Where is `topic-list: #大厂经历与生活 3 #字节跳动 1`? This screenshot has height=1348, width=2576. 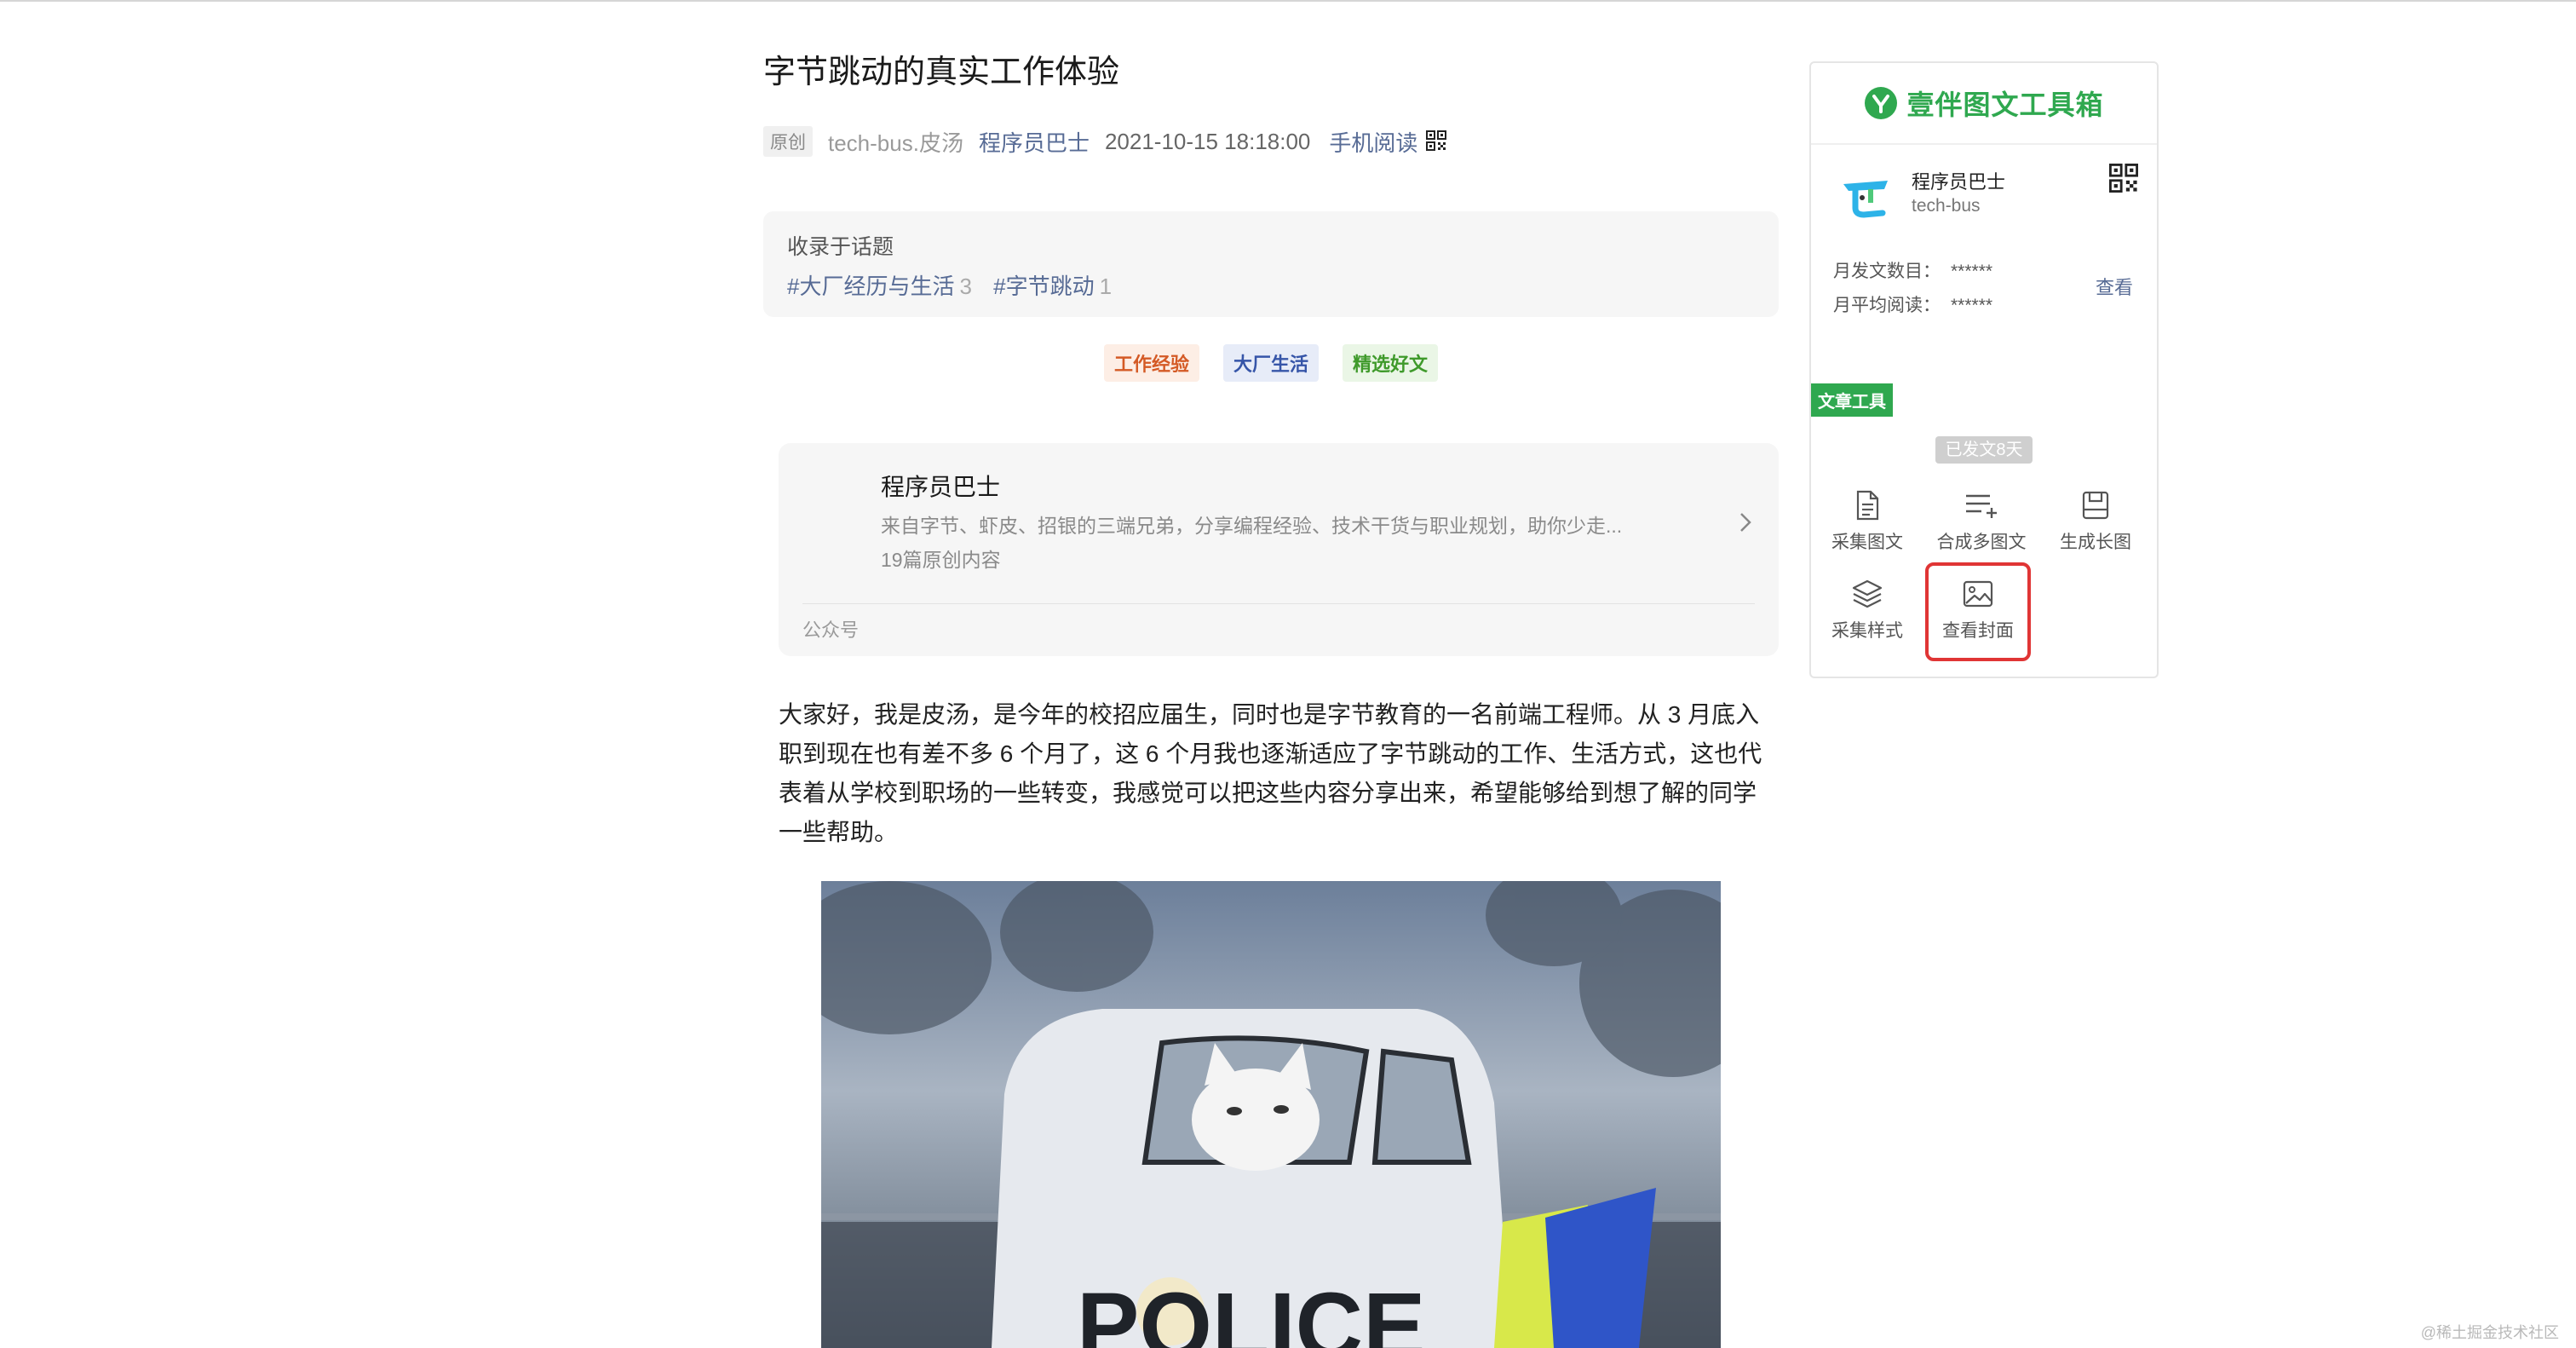 topic-list: #大厂经历与生活 3 #字节跳动 1 is located at coordinates (957, 285).